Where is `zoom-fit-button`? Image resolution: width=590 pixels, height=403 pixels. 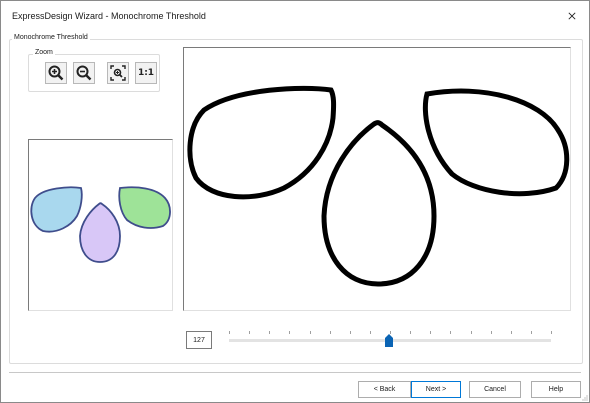 zoom-fit-button is located at coordinates (118, 73).